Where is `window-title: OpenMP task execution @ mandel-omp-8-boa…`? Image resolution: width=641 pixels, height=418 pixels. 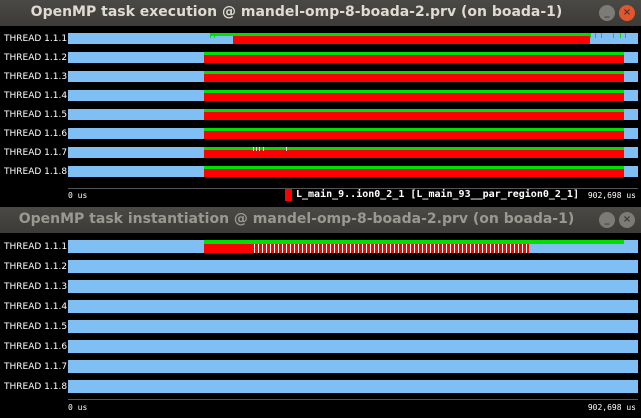
window-title: OpenMP task execution @ mandel-omp-8-boa… is located at coordinates (296, 12).